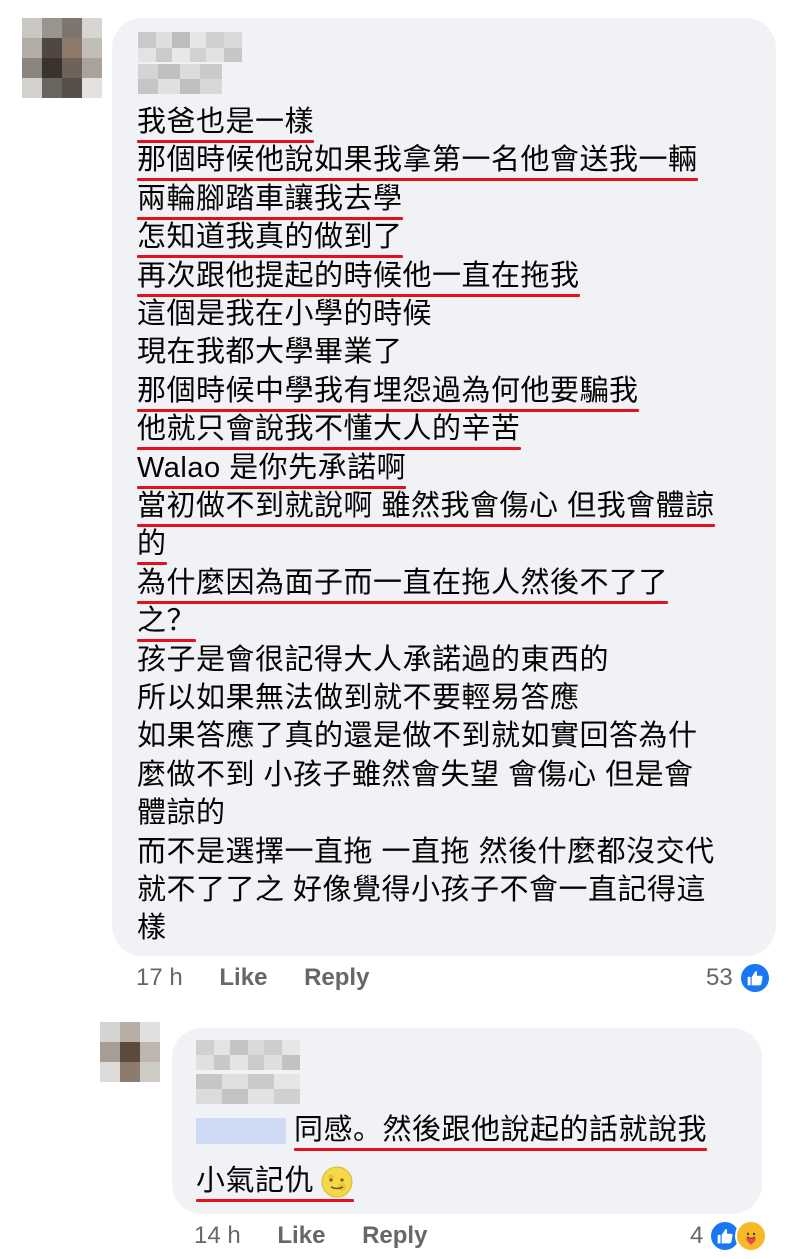 Image resolution: width=800 pixels, height=1259 pixels. I want to click on comment-text-line: 的, so click(152, 545).